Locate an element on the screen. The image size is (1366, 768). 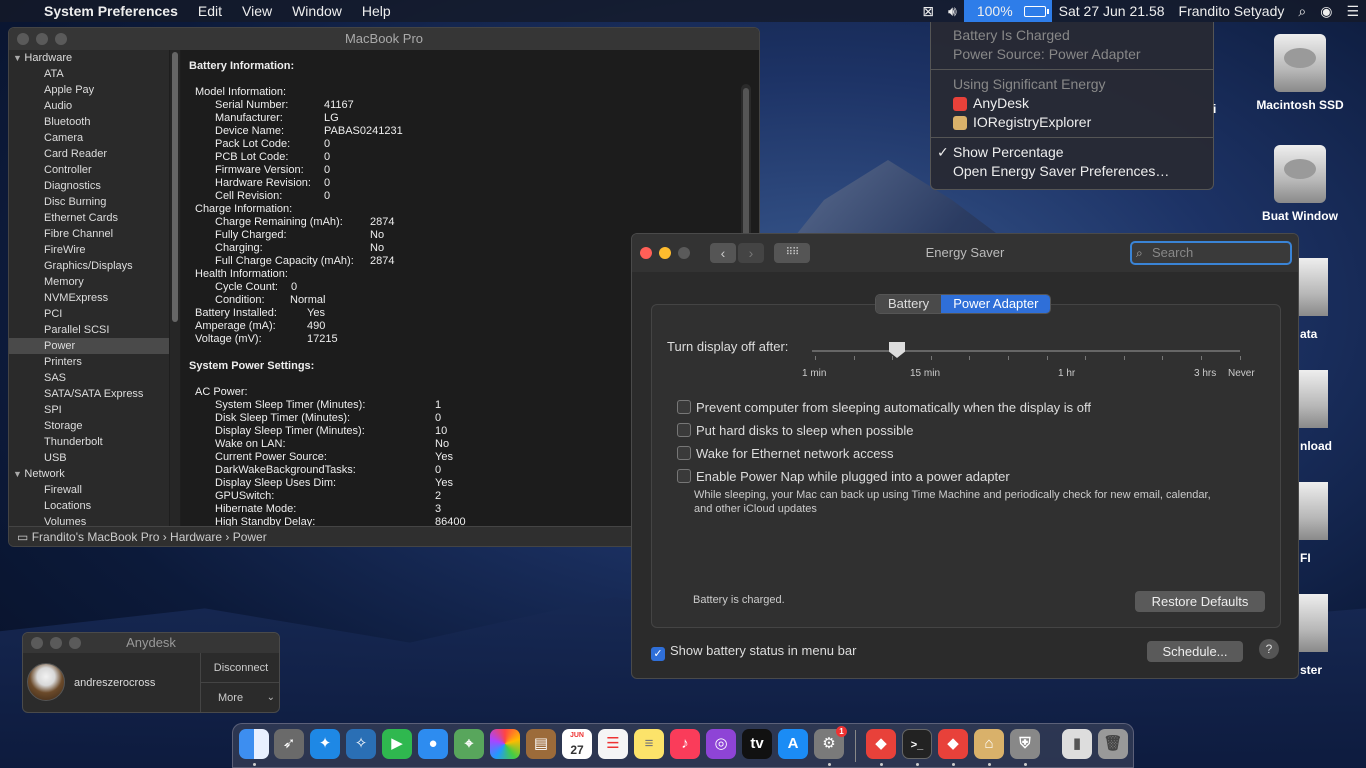
checkbox: ✓ is located at coordinates (658, 654).